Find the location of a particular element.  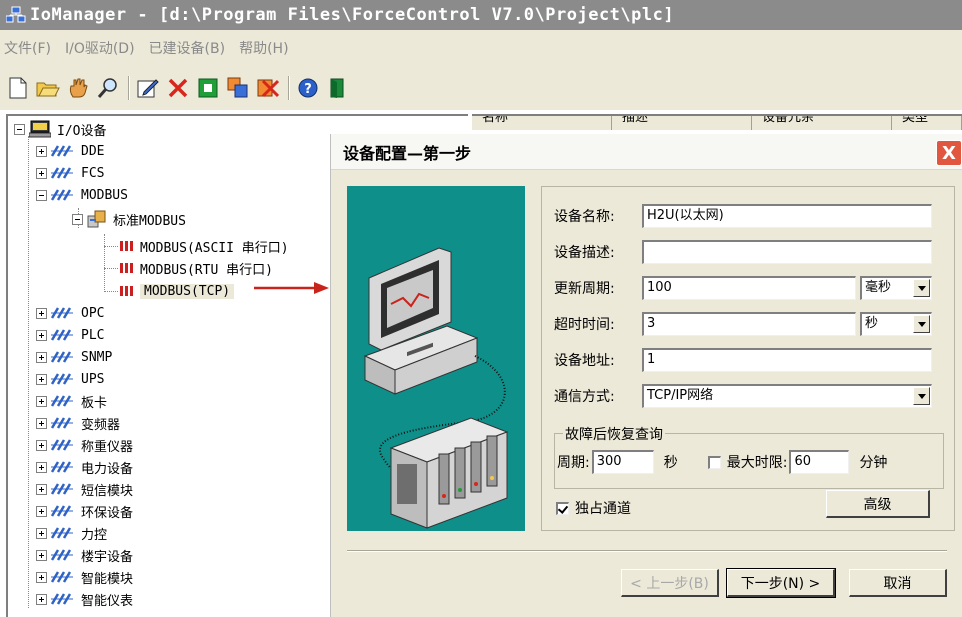

device-desc-row: 设备描述: is located at coordinates (743, 252).